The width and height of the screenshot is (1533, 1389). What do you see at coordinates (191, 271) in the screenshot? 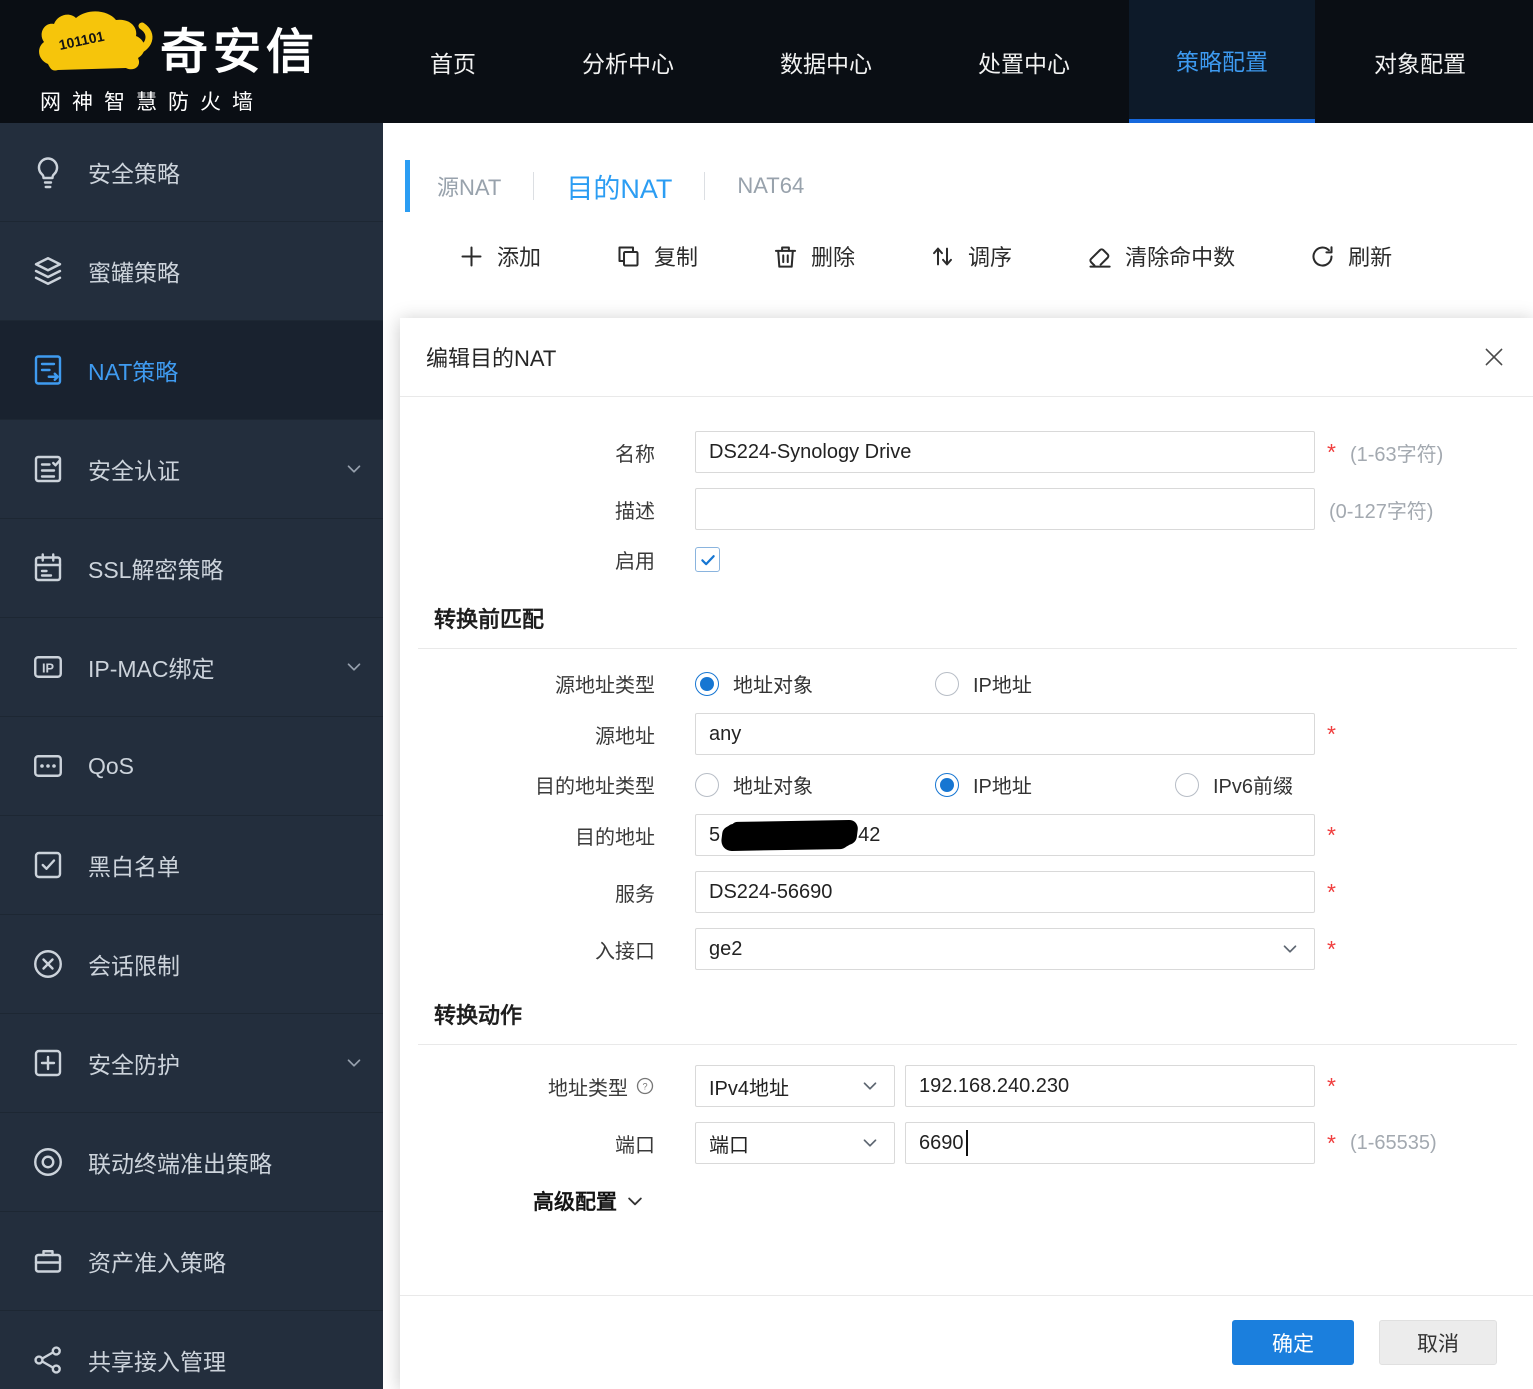
I see `sidebar-item-honeypot-policy: 蜜罐策略` at bounding box center [191, 271].